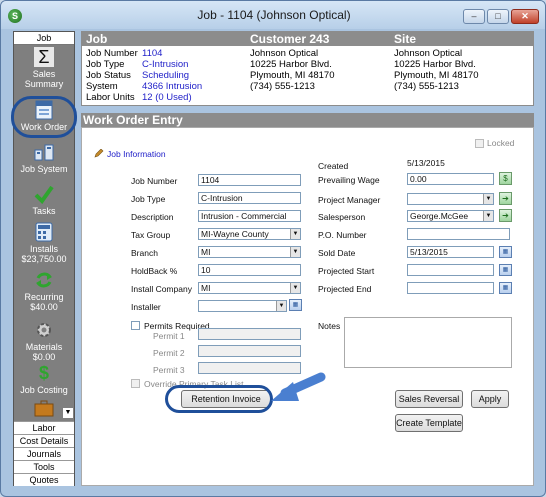  Describe the element at coordinates (249, 216) in the screenshot. I see `description-field: Intrusion - Commercial` at that location.